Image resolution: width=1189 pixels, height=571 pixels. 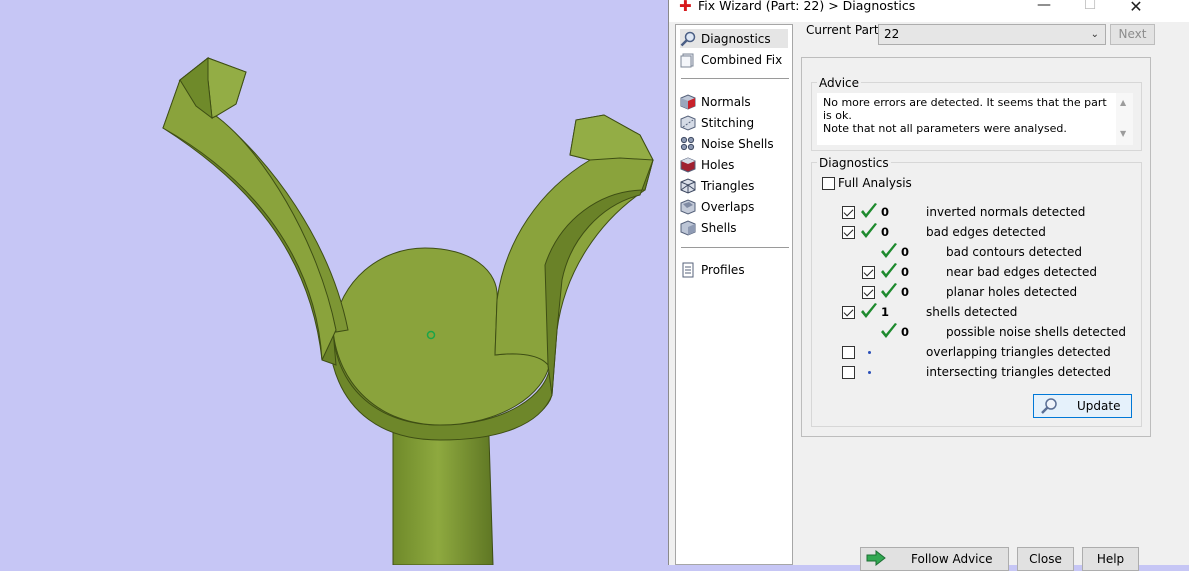 I want to click on diagnostic-label: intersecting triangles detected, so click(x=1018, y=372).